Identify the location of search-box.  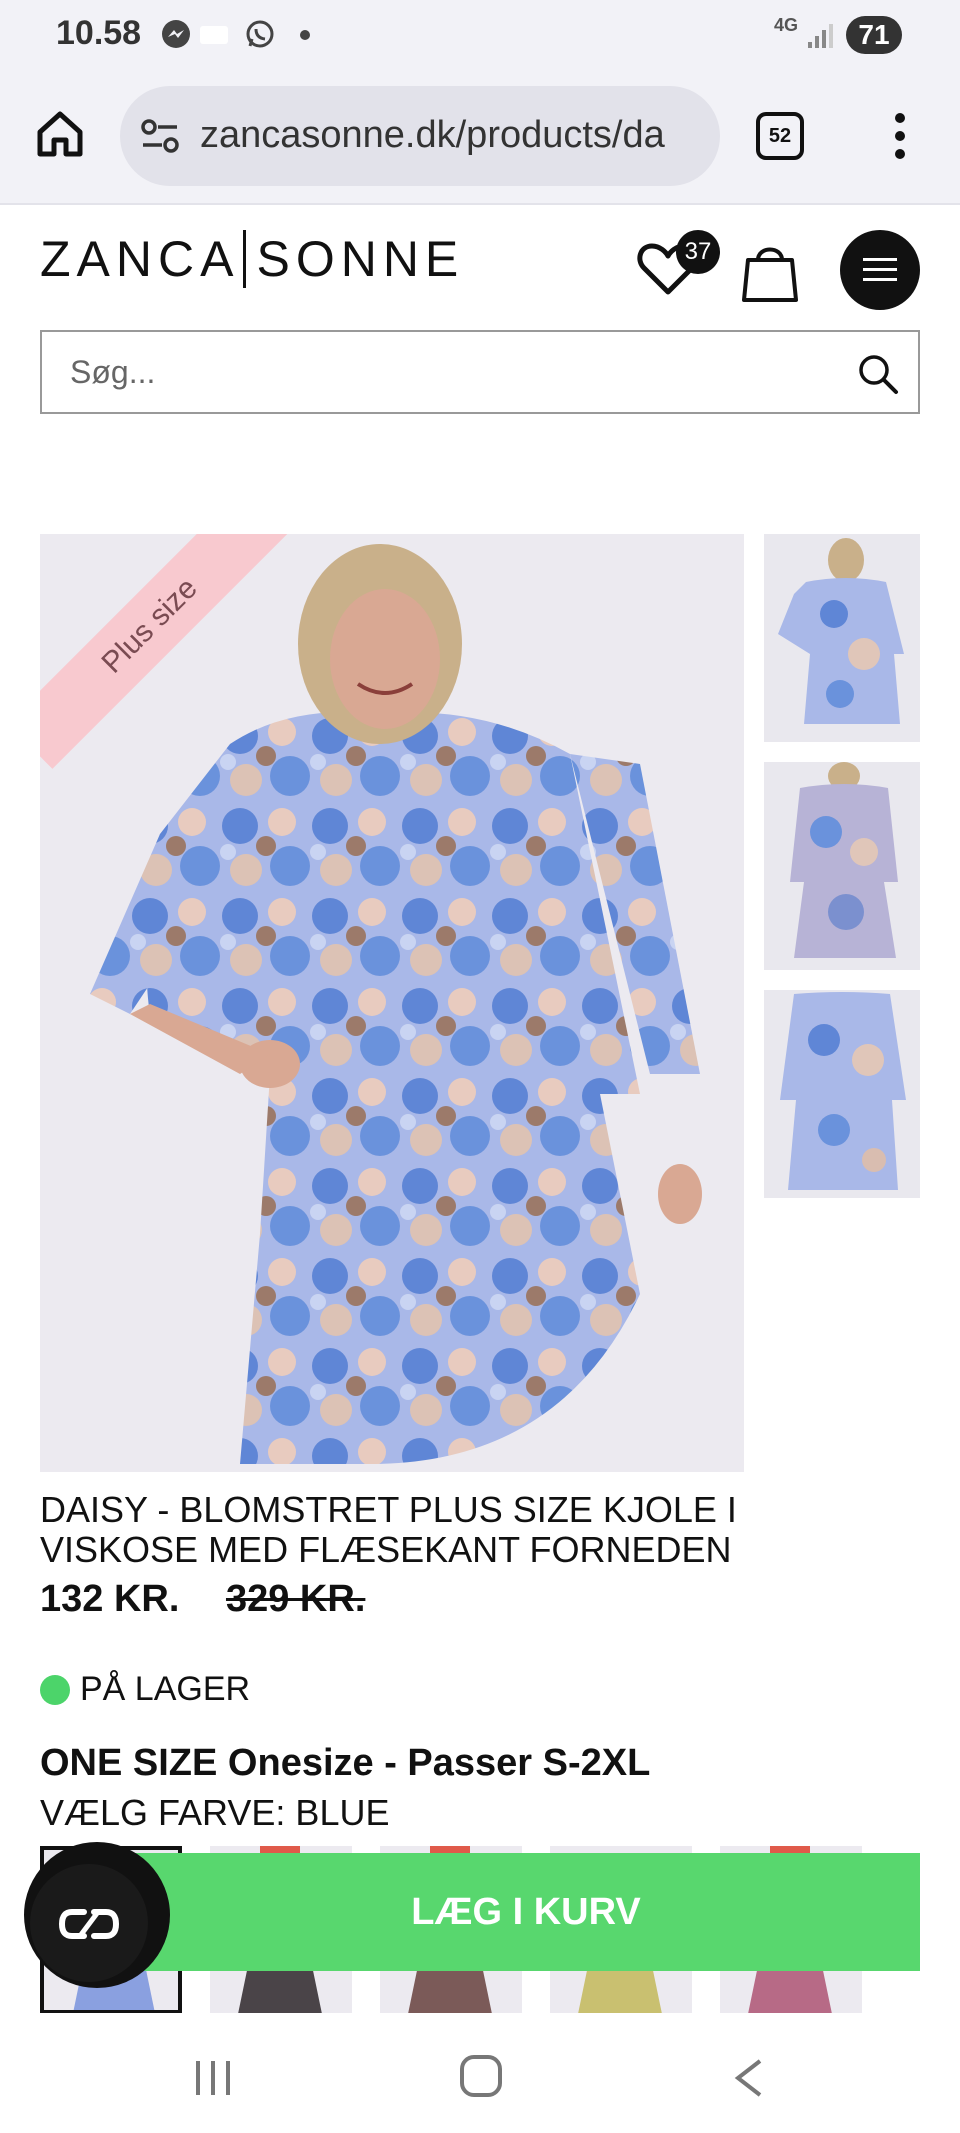
(480, 372).